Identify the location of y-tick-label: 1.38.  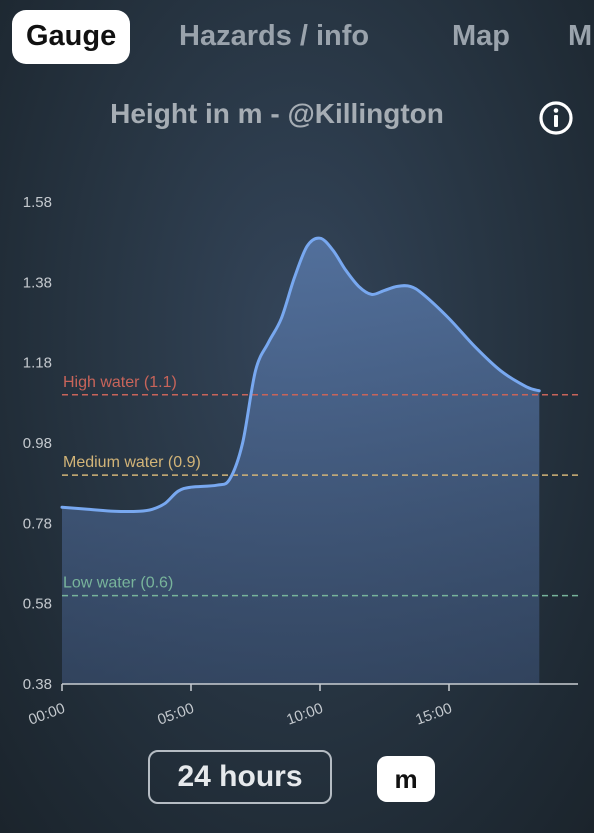
(37, 282).